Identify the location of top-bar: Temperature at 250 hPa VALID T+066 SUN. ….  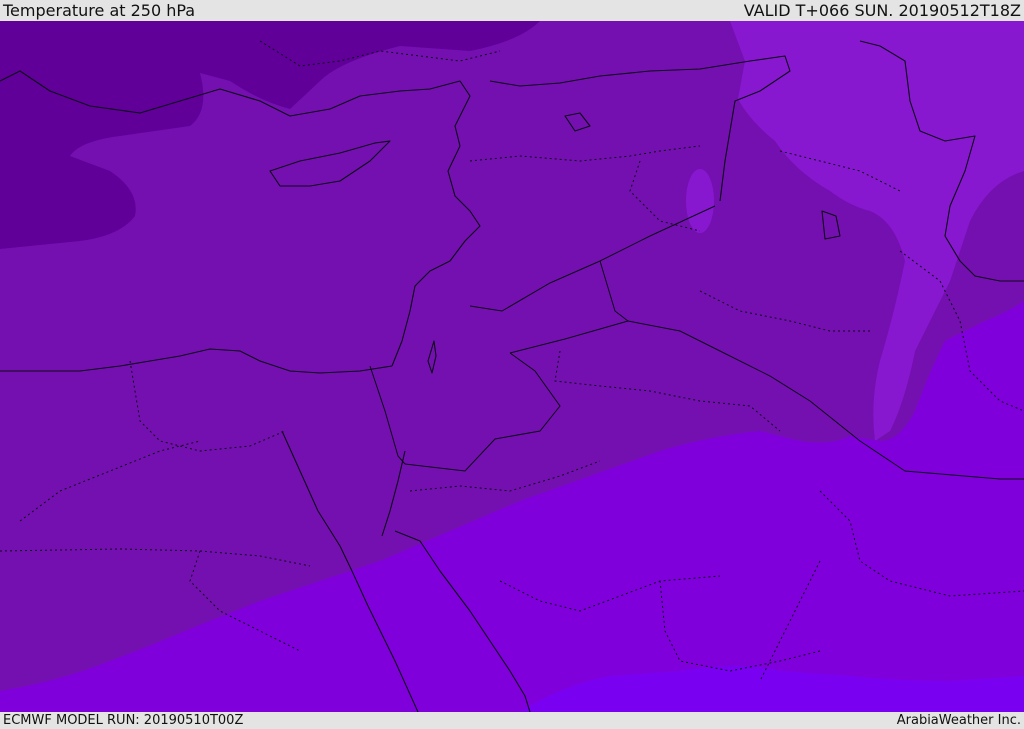
(512, 10).